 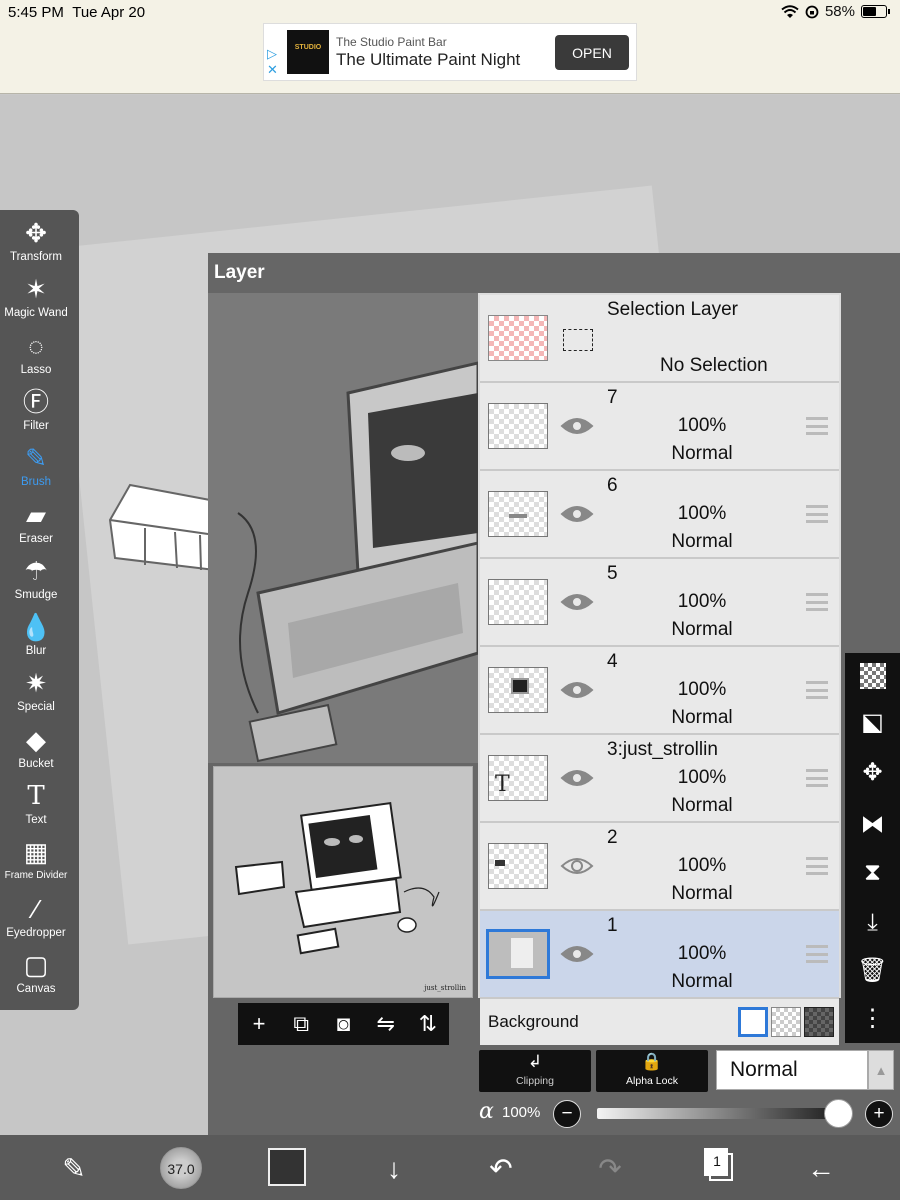 What do you see at coordinates (659, 339) in the screenshot?
I see `selection-layer-row: Selection Layer No Selection` at bounding box center [659, 339].